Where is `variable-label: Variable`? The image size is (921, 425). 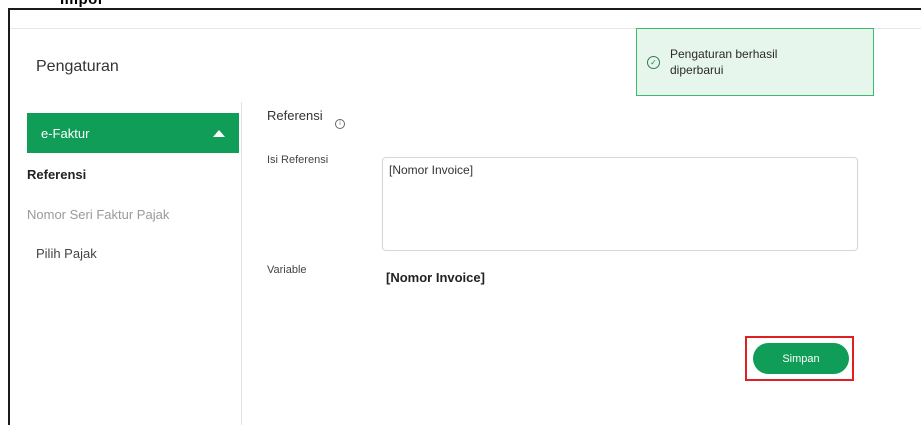
variable-label: Variable is located at coordinates (287, 270).